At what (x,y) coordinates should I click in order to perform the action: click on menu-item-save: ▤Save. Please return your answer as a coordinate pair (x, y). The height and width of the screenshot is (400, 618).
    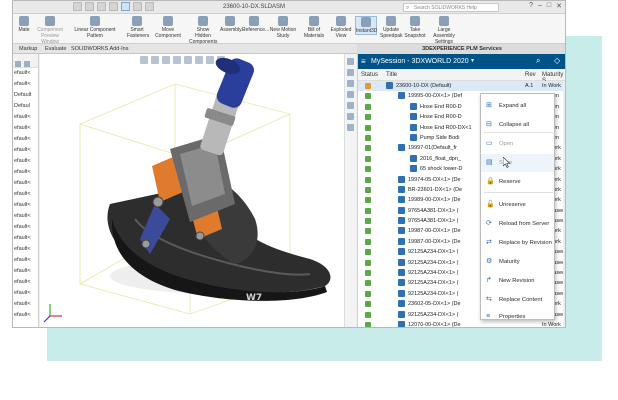
    Looking at the image, I should click on (517, 163).